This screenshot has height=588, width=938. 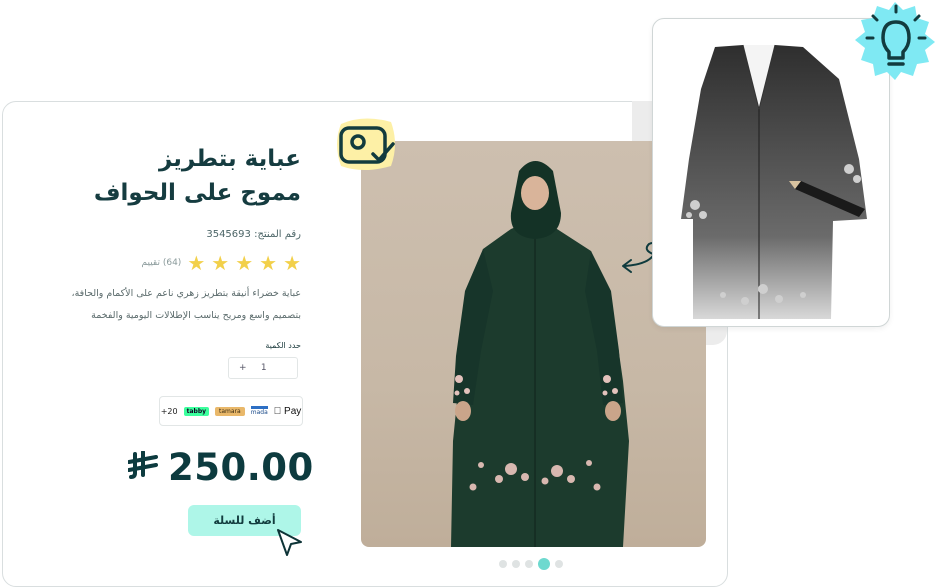 What do you see at coordinates (366, 144) in the screenshot?
I see `photo-badge` at bounding box center [366, 144].